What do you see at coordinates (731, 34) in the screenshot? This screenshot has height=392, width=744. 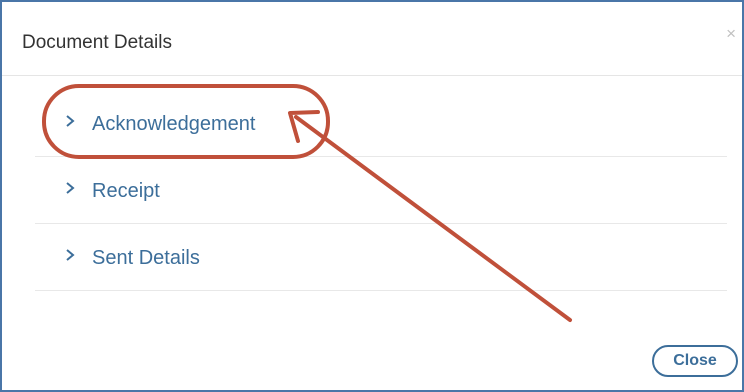 I see `close-icon: ×` at bounding box center [731, 34].